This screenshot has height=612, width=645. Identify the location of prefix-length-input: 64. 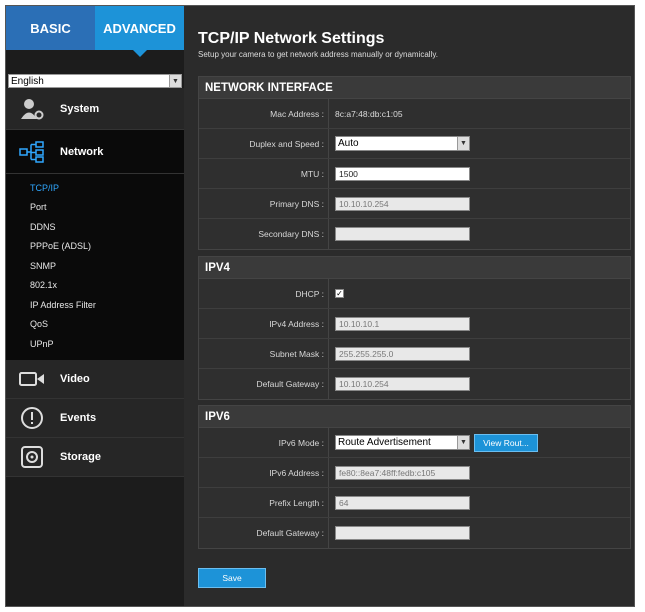
(402, 502).